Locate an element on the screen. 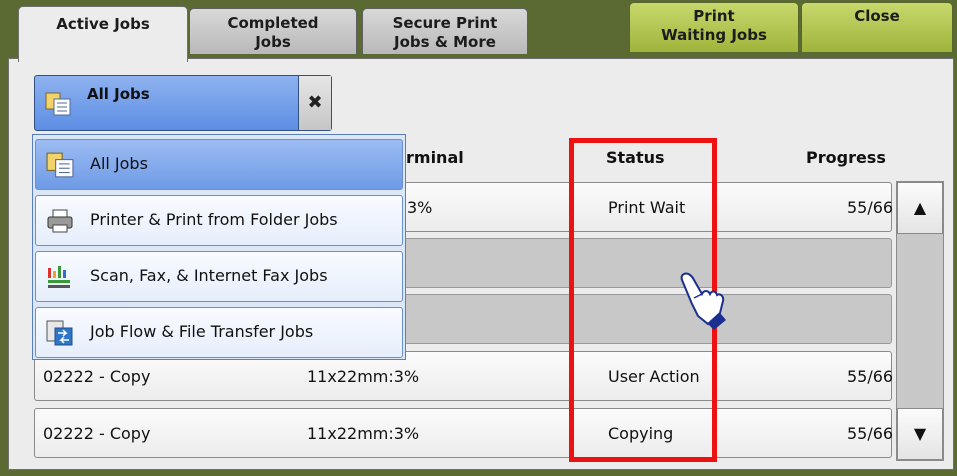  arrow-down-icon: ▼ is located at coordinates (920, 433).